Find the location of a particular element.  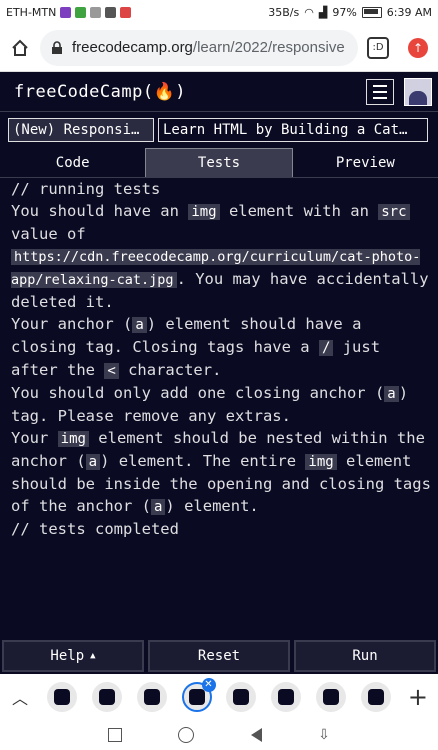

status-bar: ETH-MTN 35B/s ◠ ▟ 97% 6:39 AM is located at coordinates (219, 12).